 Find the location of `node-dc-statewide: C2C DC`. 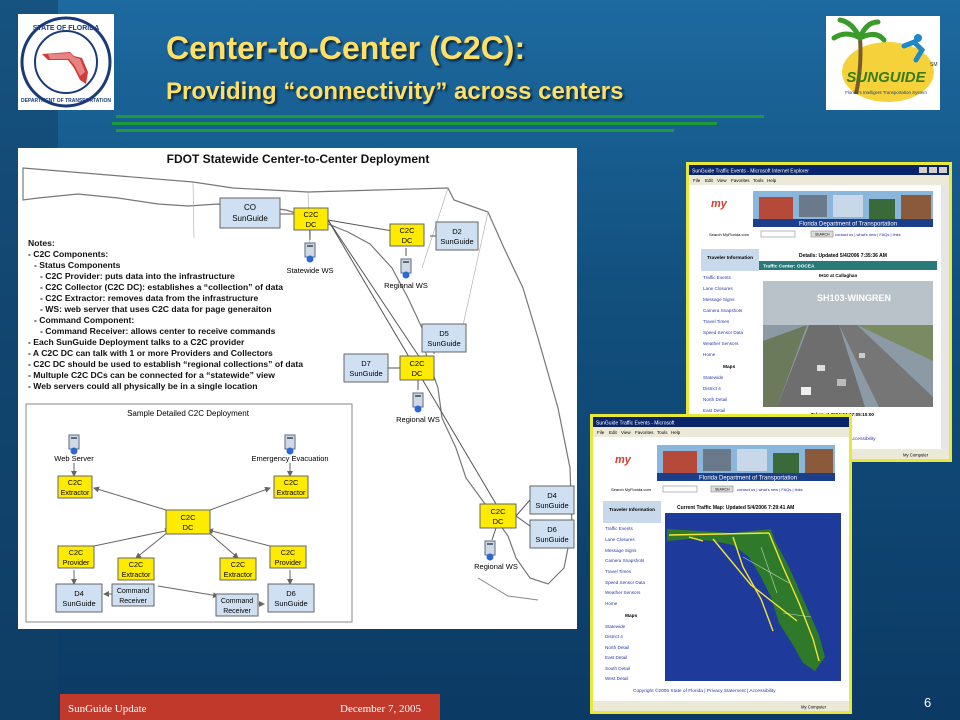

node-dc-statewide: C2C DC is located at coordinates (311, 219).